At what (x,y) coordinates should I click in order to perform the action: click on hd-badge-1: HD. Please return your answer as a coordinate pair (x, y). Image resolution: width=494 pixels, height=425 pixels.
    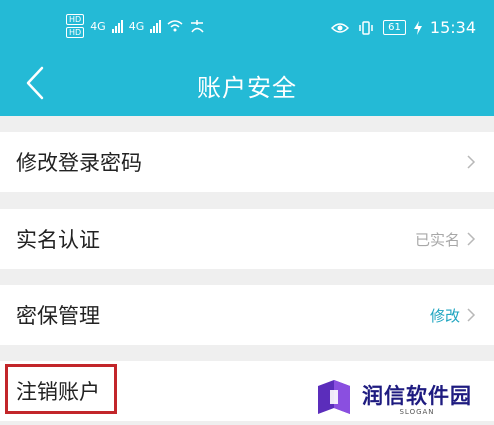
    Looking at the image, I should click on (75, 19).